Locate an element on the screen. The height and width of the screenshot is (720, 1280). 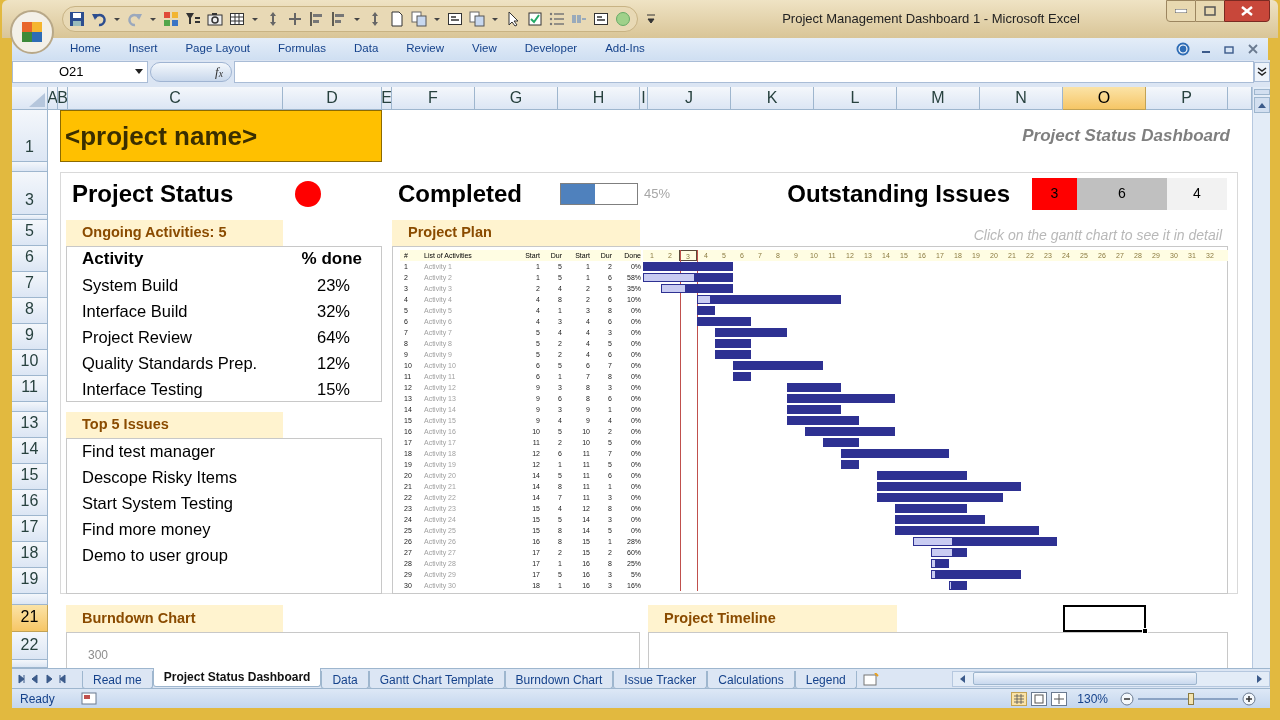
column-header: A is located at coordinates (53, 98).